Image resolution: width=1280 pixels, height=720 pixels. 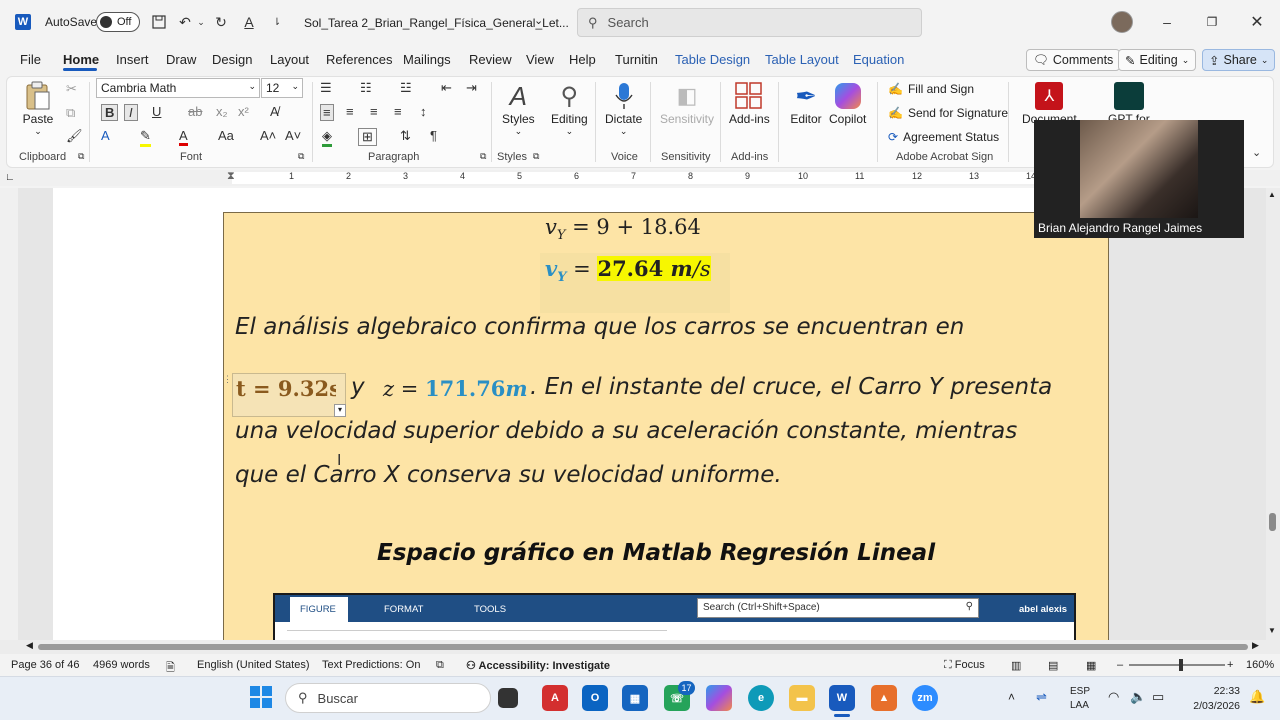 What do you see at coordinates (293, 135) in the screenshot?
I see `shrink-font-icon: A˅` at bounding box center [293, 135].